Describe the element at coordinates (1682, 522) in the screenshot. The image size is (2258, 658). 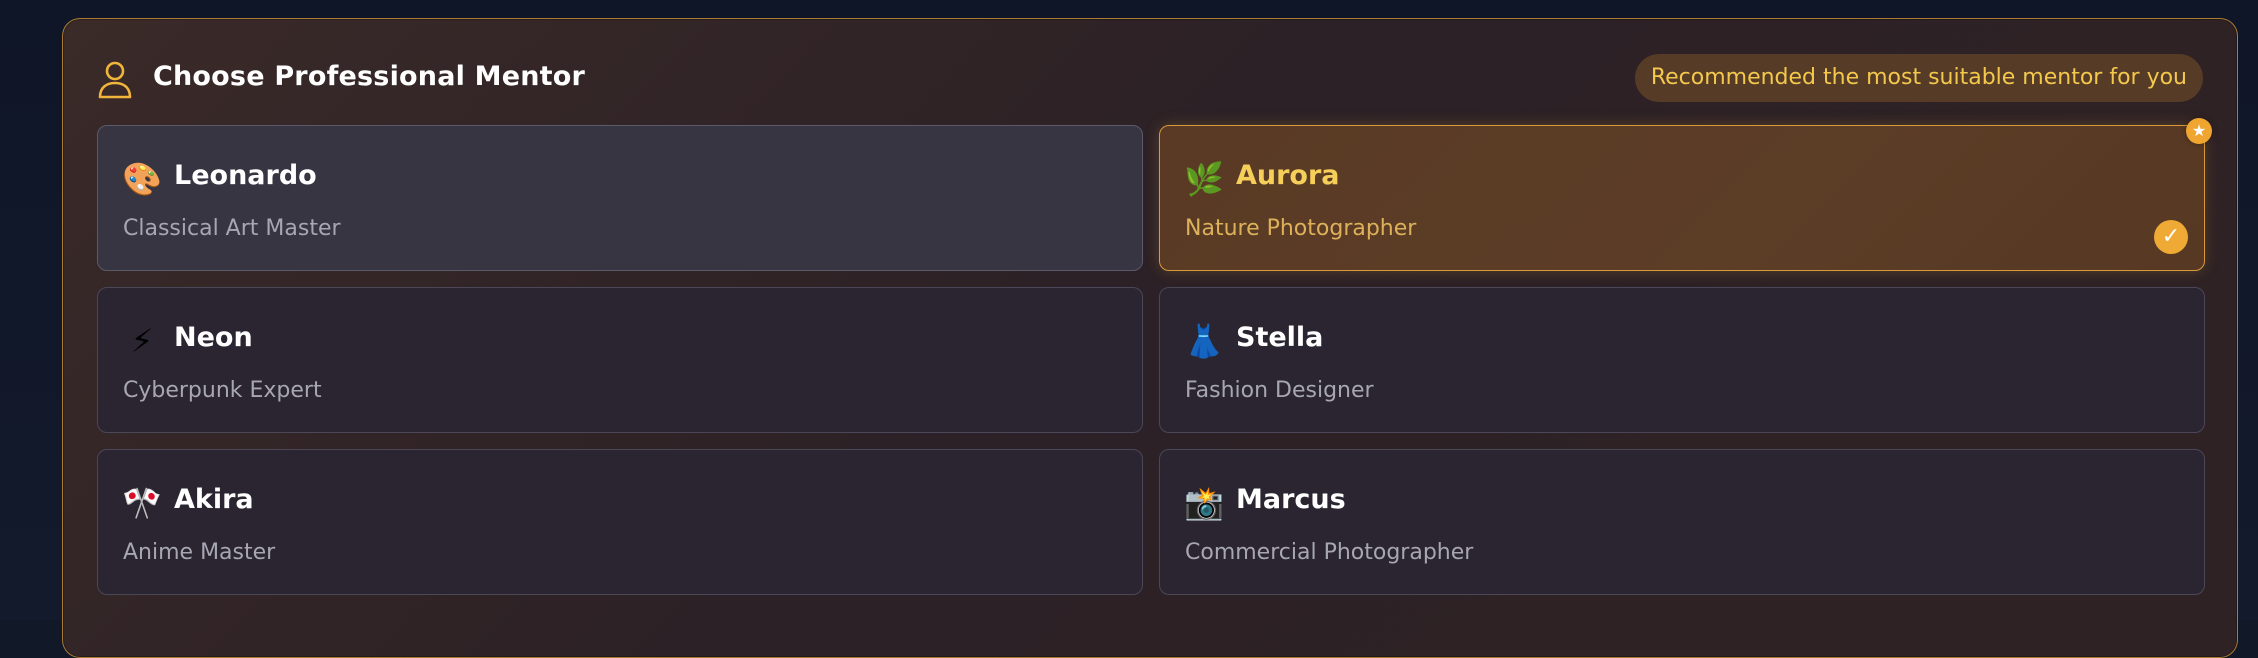
I see `mentor-card-marcus: 📸 Marcus Commercial Photographer` at that location.